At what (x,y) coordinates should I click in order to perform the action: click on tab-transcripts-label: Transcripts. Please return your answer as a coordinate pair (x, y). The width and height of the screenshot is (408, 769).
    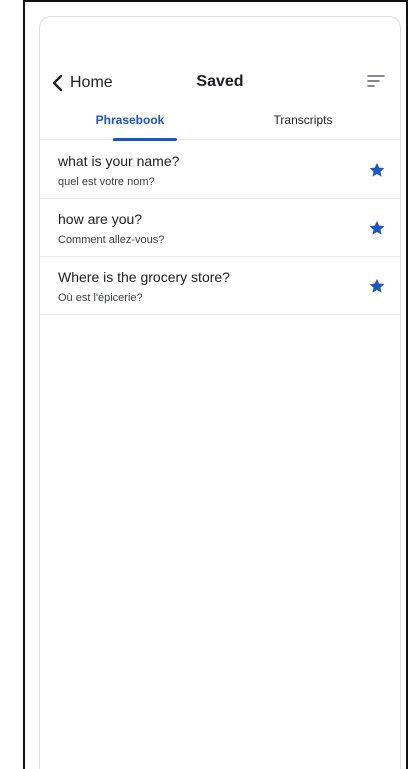
    Looking at the image, I should click on (303, 120).